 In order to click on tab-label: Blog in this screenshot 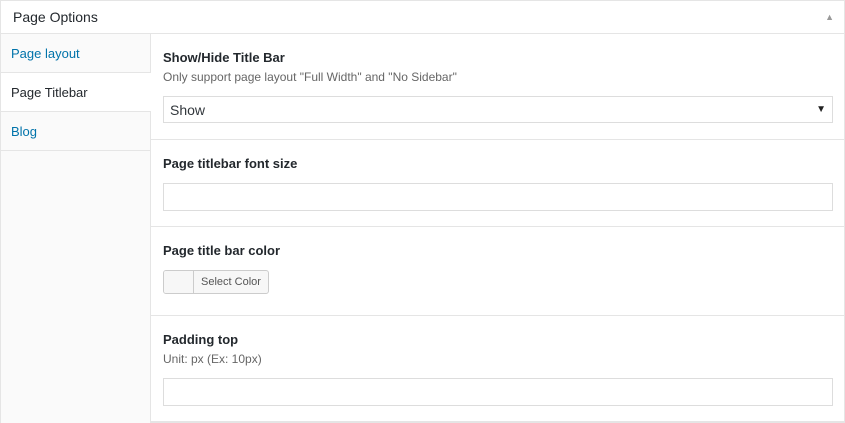, I will do `click(24, 131)`.